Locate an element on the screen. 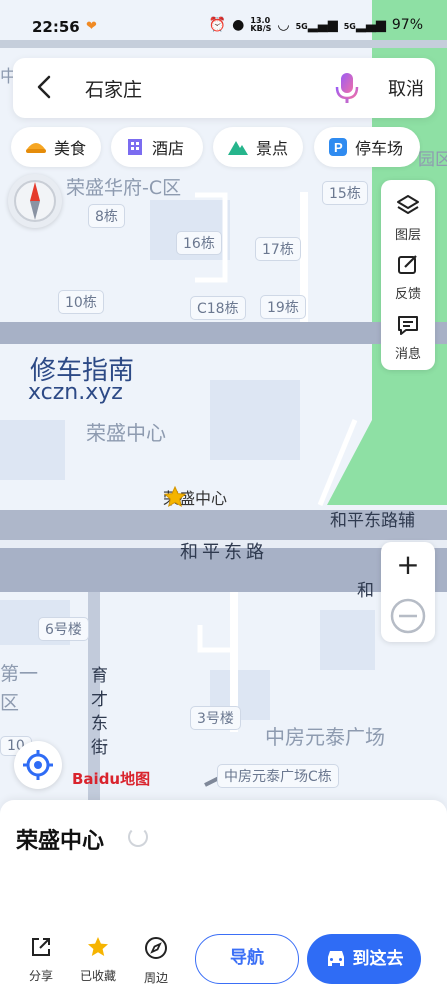 The image size is (447, 1000). messages-button: 消息 is located at coordinates (408, 337).